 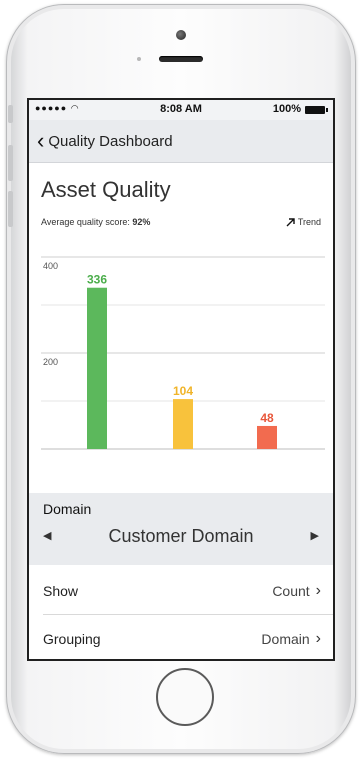 I want to click on back-chevron-icon: ‹, so click(x=40, y=141).